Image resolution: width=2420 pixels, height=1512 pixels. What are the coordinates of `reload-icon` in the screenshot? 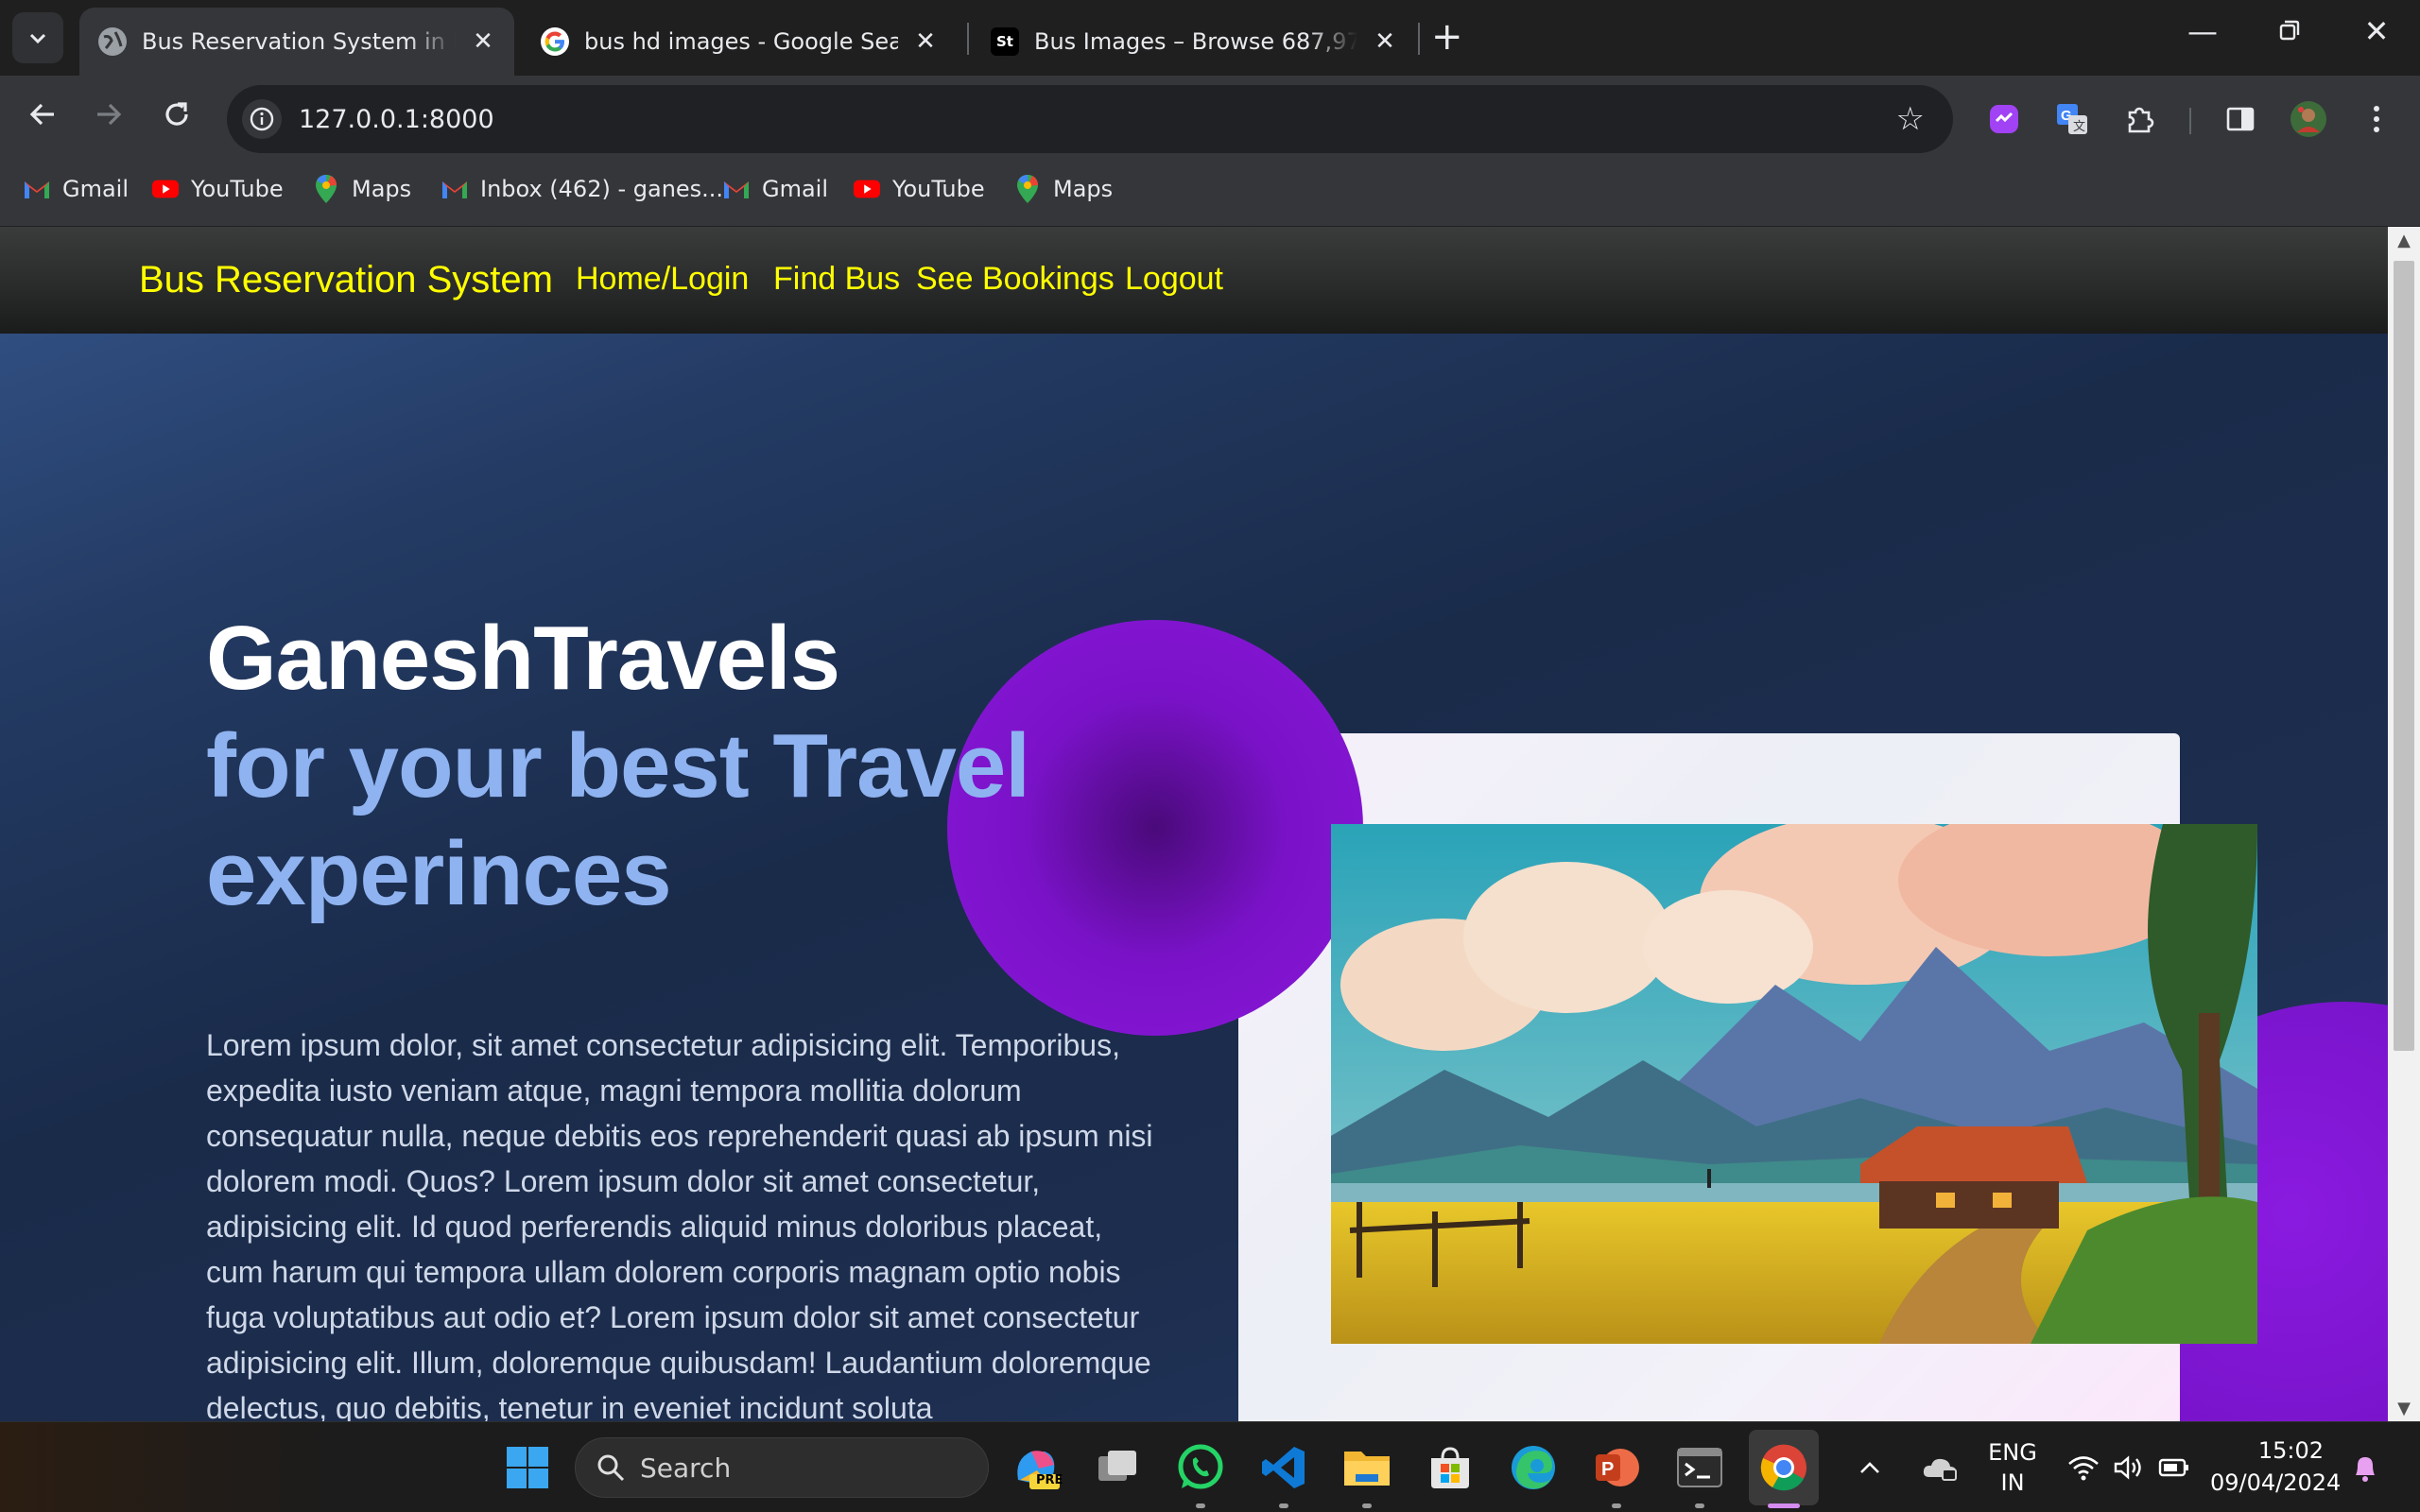 It's located at (177, 117).